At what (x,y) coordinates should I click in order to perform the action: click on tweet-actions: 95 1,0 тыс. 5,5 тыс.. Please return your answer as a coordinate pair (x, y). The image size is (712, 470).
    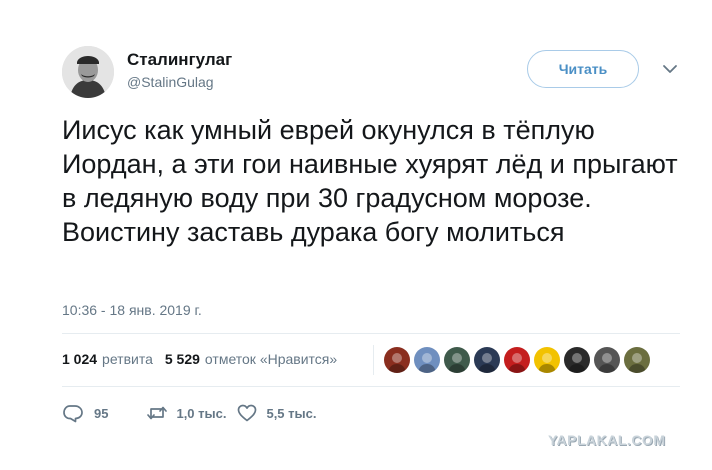
    Looking at the image, I should click on (189, 413).